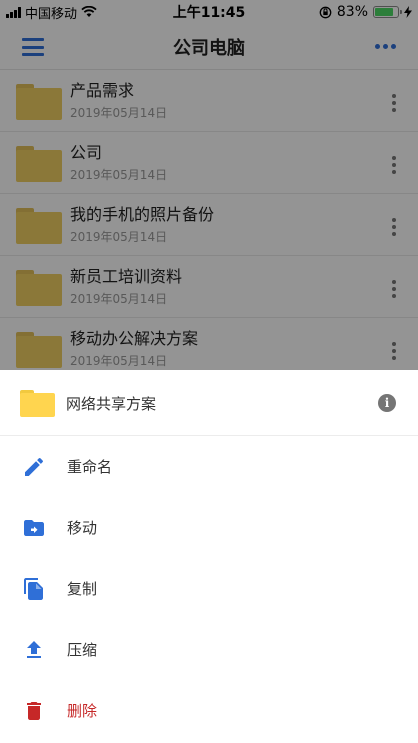 This screenshot has width=418, height=743. What do you see at coordinates (34, 649) in the screenshot?
I see `upload-icon` at bounding box center [34, 649].